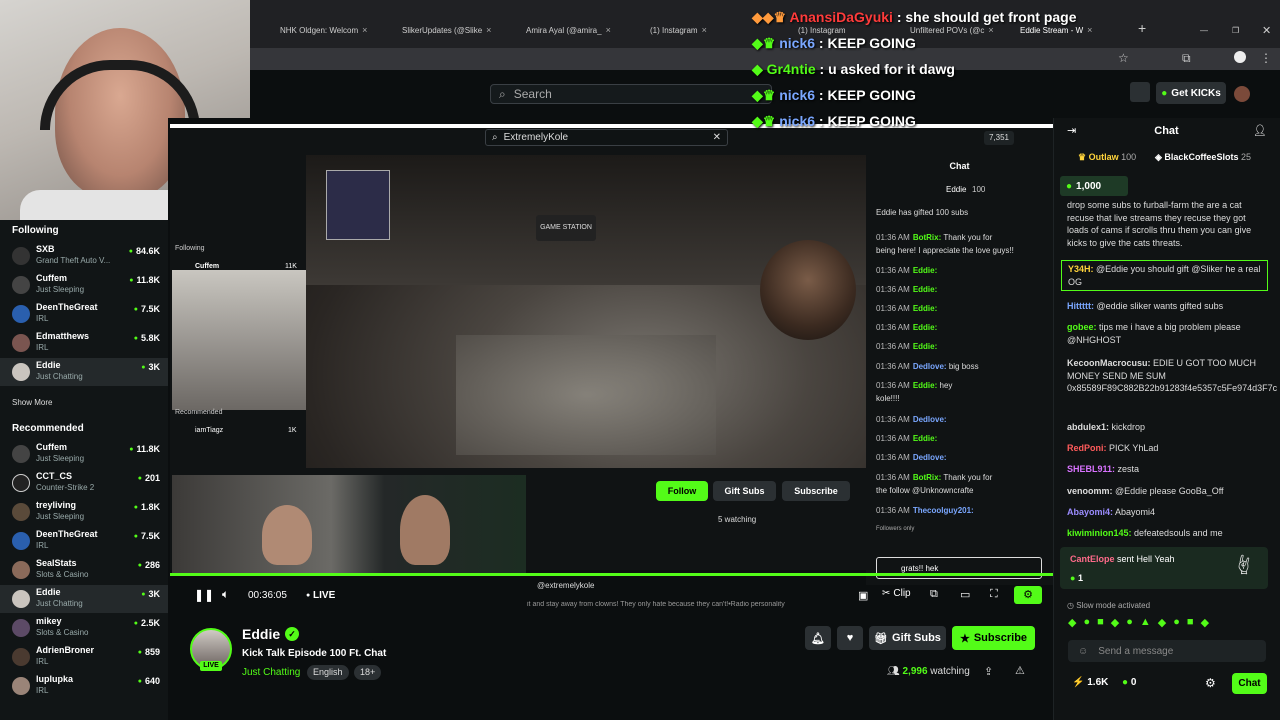 This screenshot has height=720, width=1280. I want to click on chat-user: Abayomi4:, so click(1090, 512).